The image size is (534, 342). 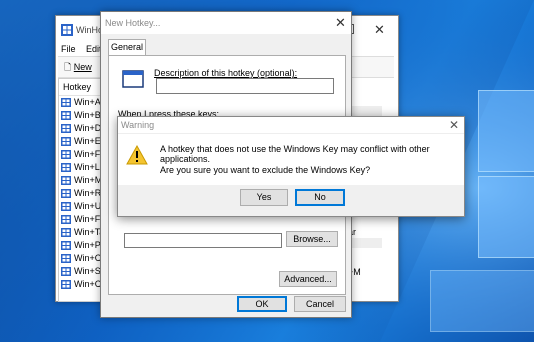 What do you see at coordinates (67, 30) in the screenshot?
I see `winhotkey-app-icon` at bounding box center [67, 30].